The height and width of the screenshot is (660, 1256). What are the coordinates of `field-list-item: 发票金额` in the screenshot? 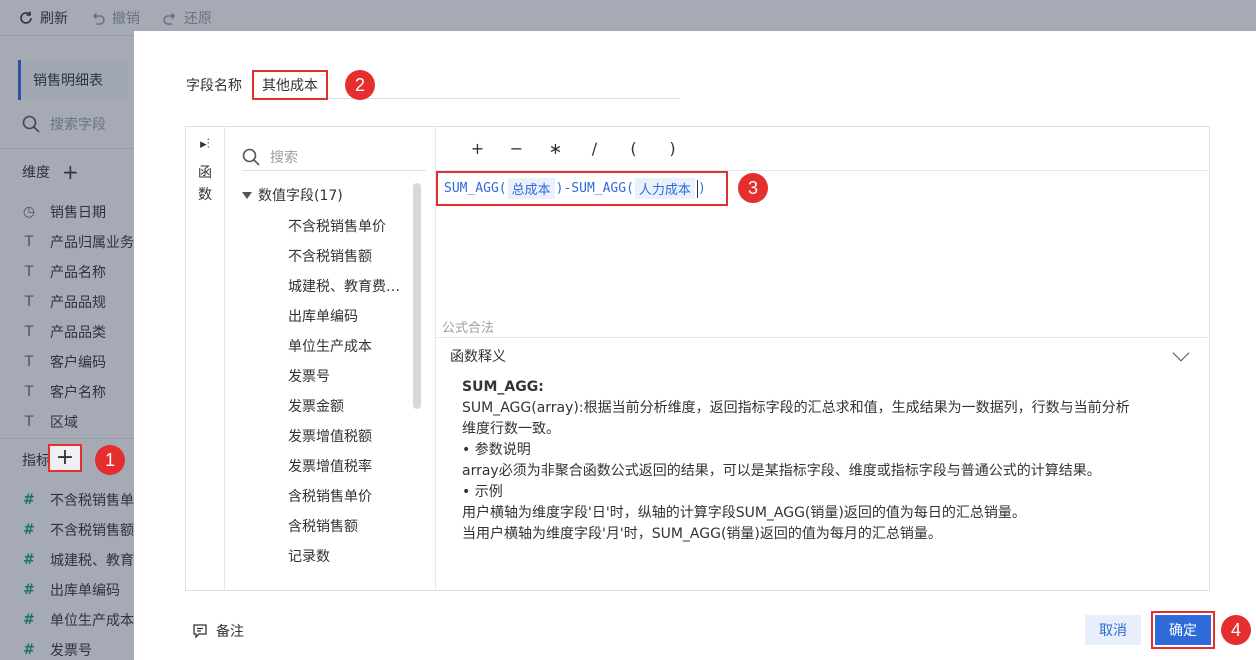 It's located at (351, 412).